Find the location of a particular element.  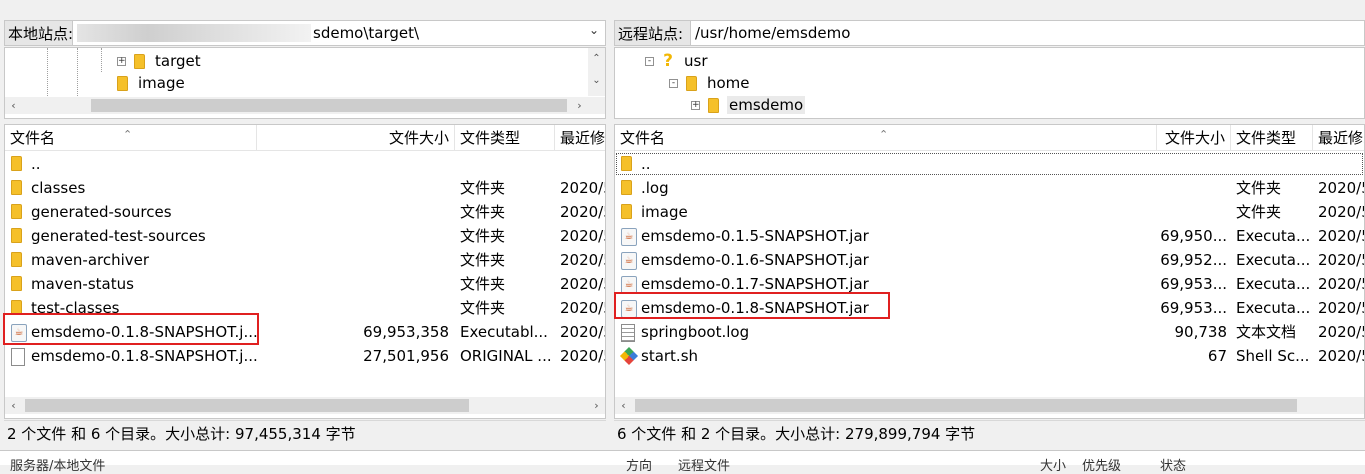

tree-node-image: image is located at coordinates (151, 83).